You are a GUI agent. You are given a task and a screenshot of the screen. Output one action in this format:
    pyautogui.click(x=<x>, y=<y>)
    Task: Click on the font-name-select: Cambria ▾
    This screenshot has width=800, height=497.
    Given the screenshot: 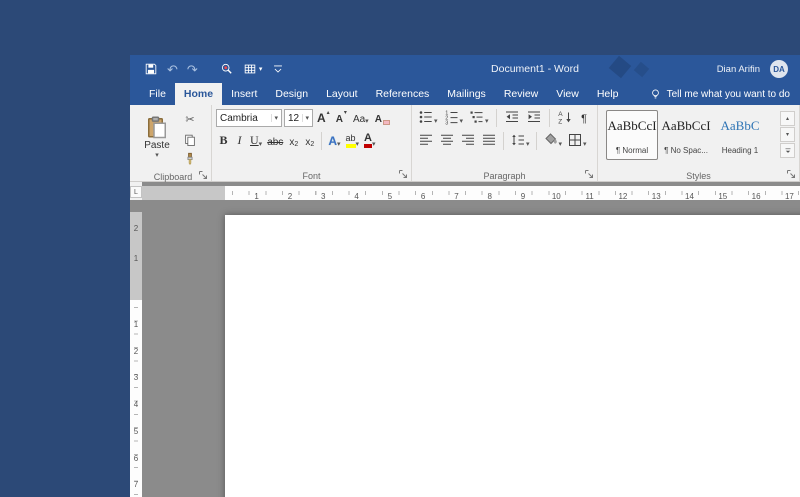 What is the action you would take?
    pyautogui.click(x=249, y=118)
    